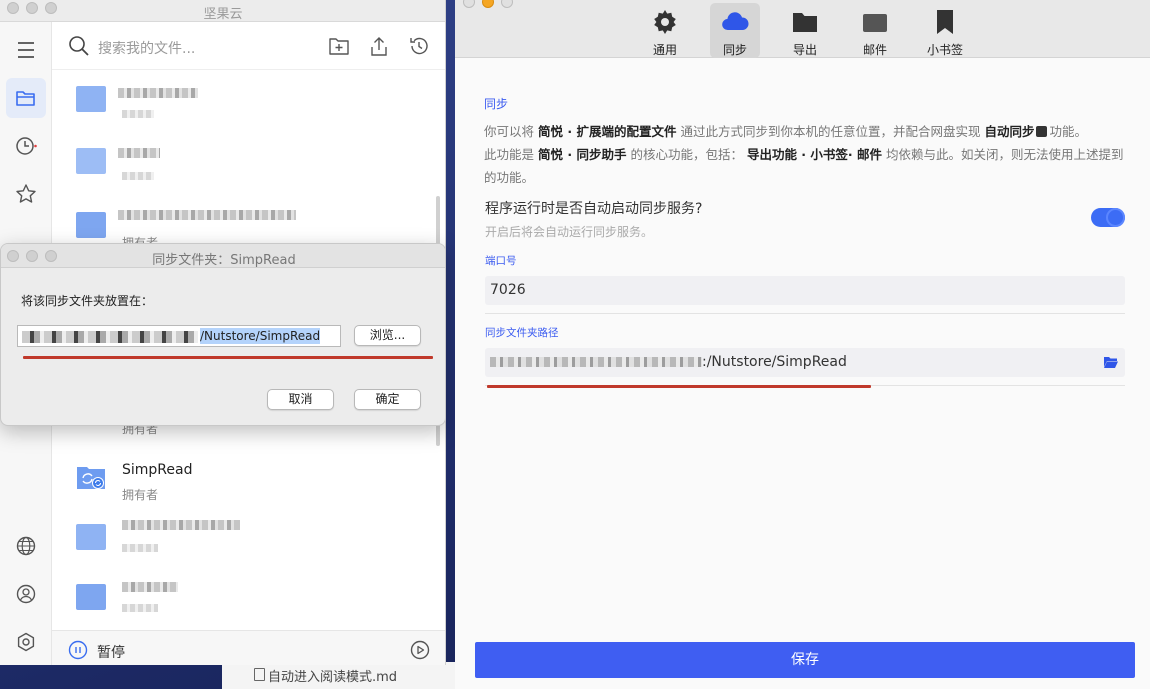 The width and height of the screenshot is (1150, 689). I want to click on menu-button, so click(26, 50).